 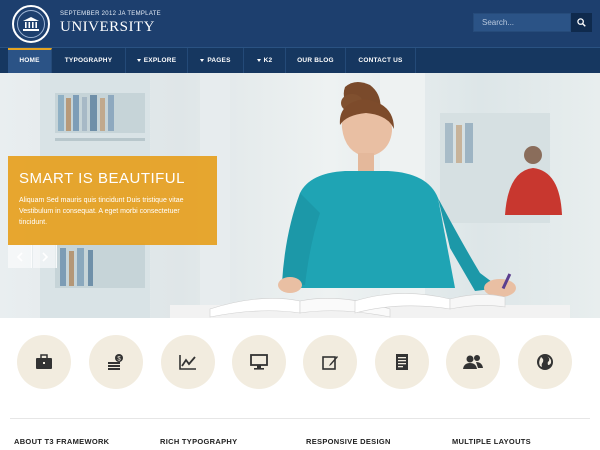 I want to click on nav-item-label: TYPOGRAPHY, so click(x=88, y=60).